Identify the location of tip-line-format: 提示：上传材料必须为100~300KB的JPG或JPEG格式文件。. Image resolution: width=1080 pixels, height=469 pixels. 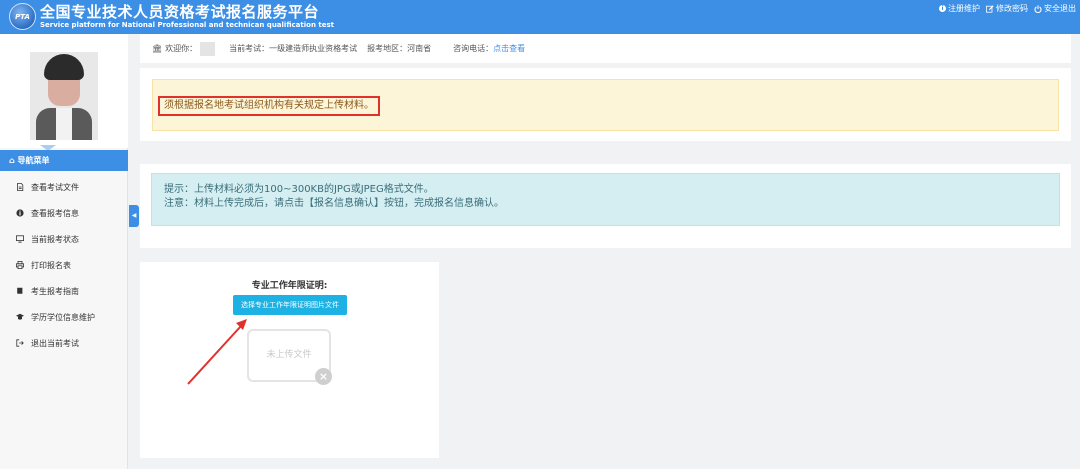
(299, 189).